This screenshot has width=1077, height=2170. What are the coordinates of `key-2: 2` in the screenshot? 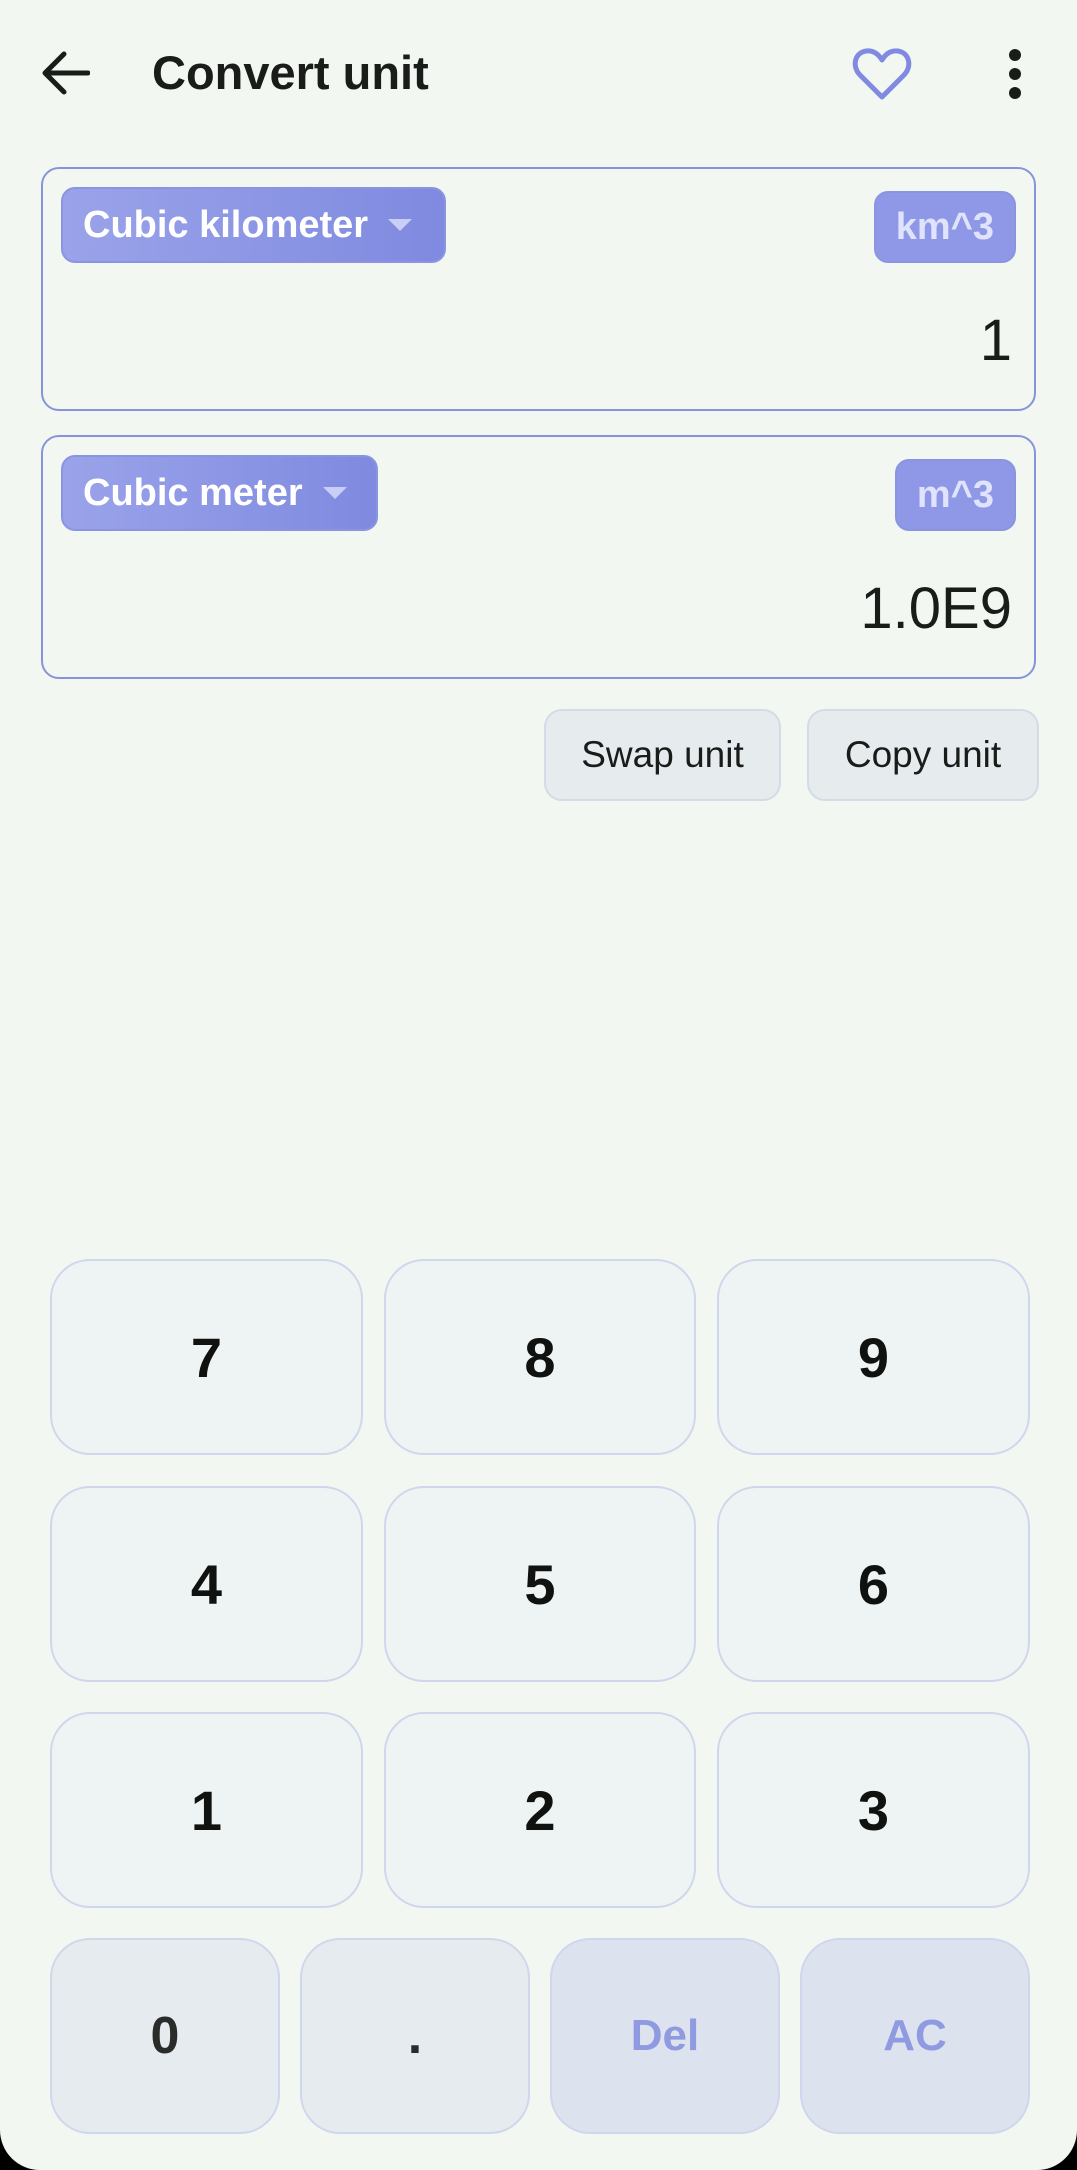 It's located at (540, 1810).